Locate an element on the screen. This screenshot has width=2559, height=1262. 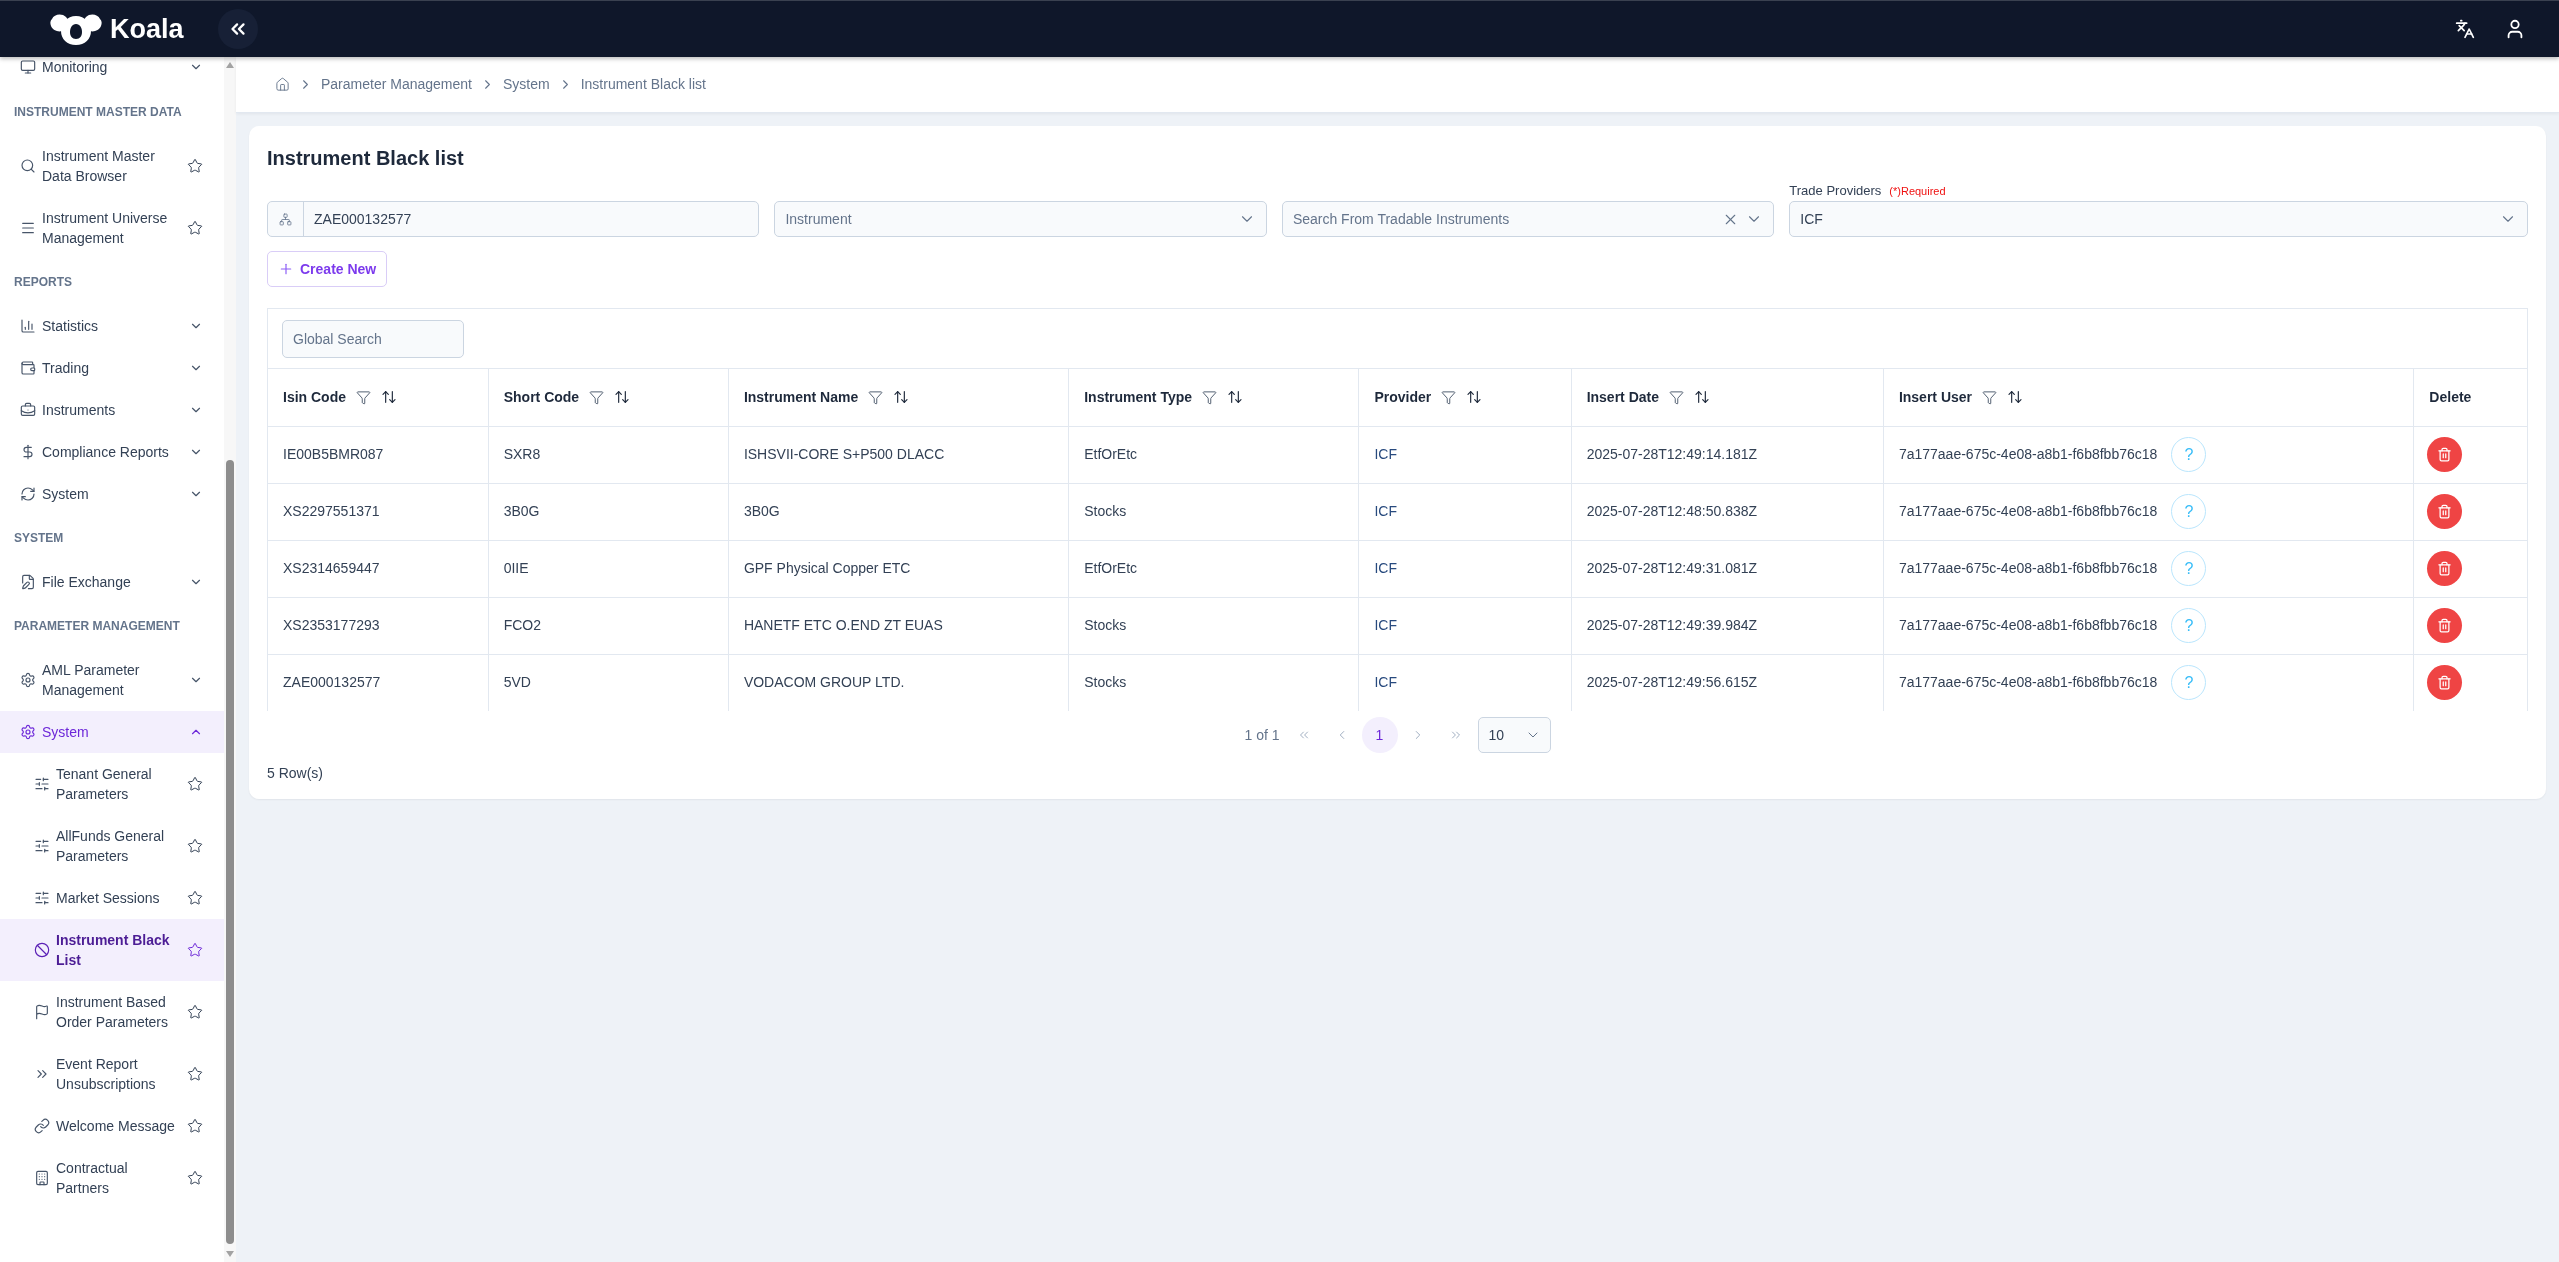
breadcrumb-link: System is located at coordinates (526, 84).